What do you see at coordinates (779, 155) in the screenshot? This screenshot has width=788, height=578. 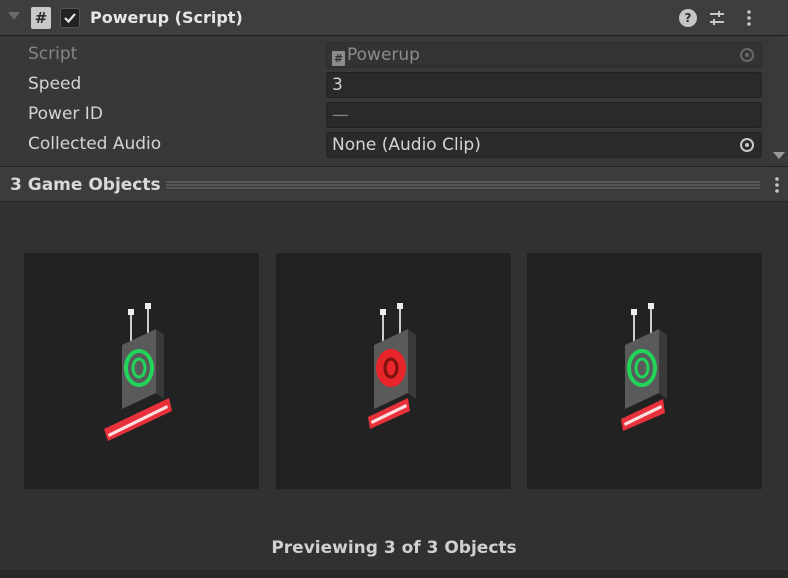 I see `scroll-down-arrow-icon` at bounding box center [779, 155].